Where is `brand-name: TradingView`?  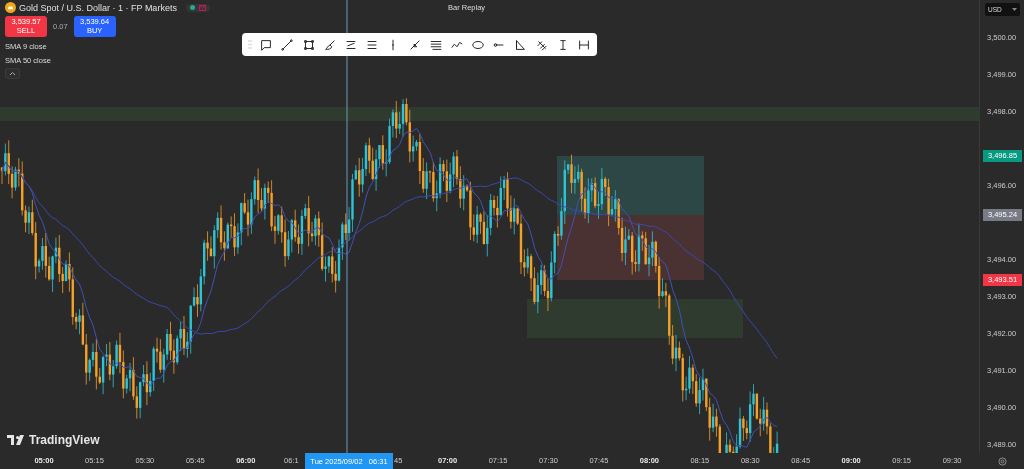
brand-name: TradingView is located at coordinates (64, 440).